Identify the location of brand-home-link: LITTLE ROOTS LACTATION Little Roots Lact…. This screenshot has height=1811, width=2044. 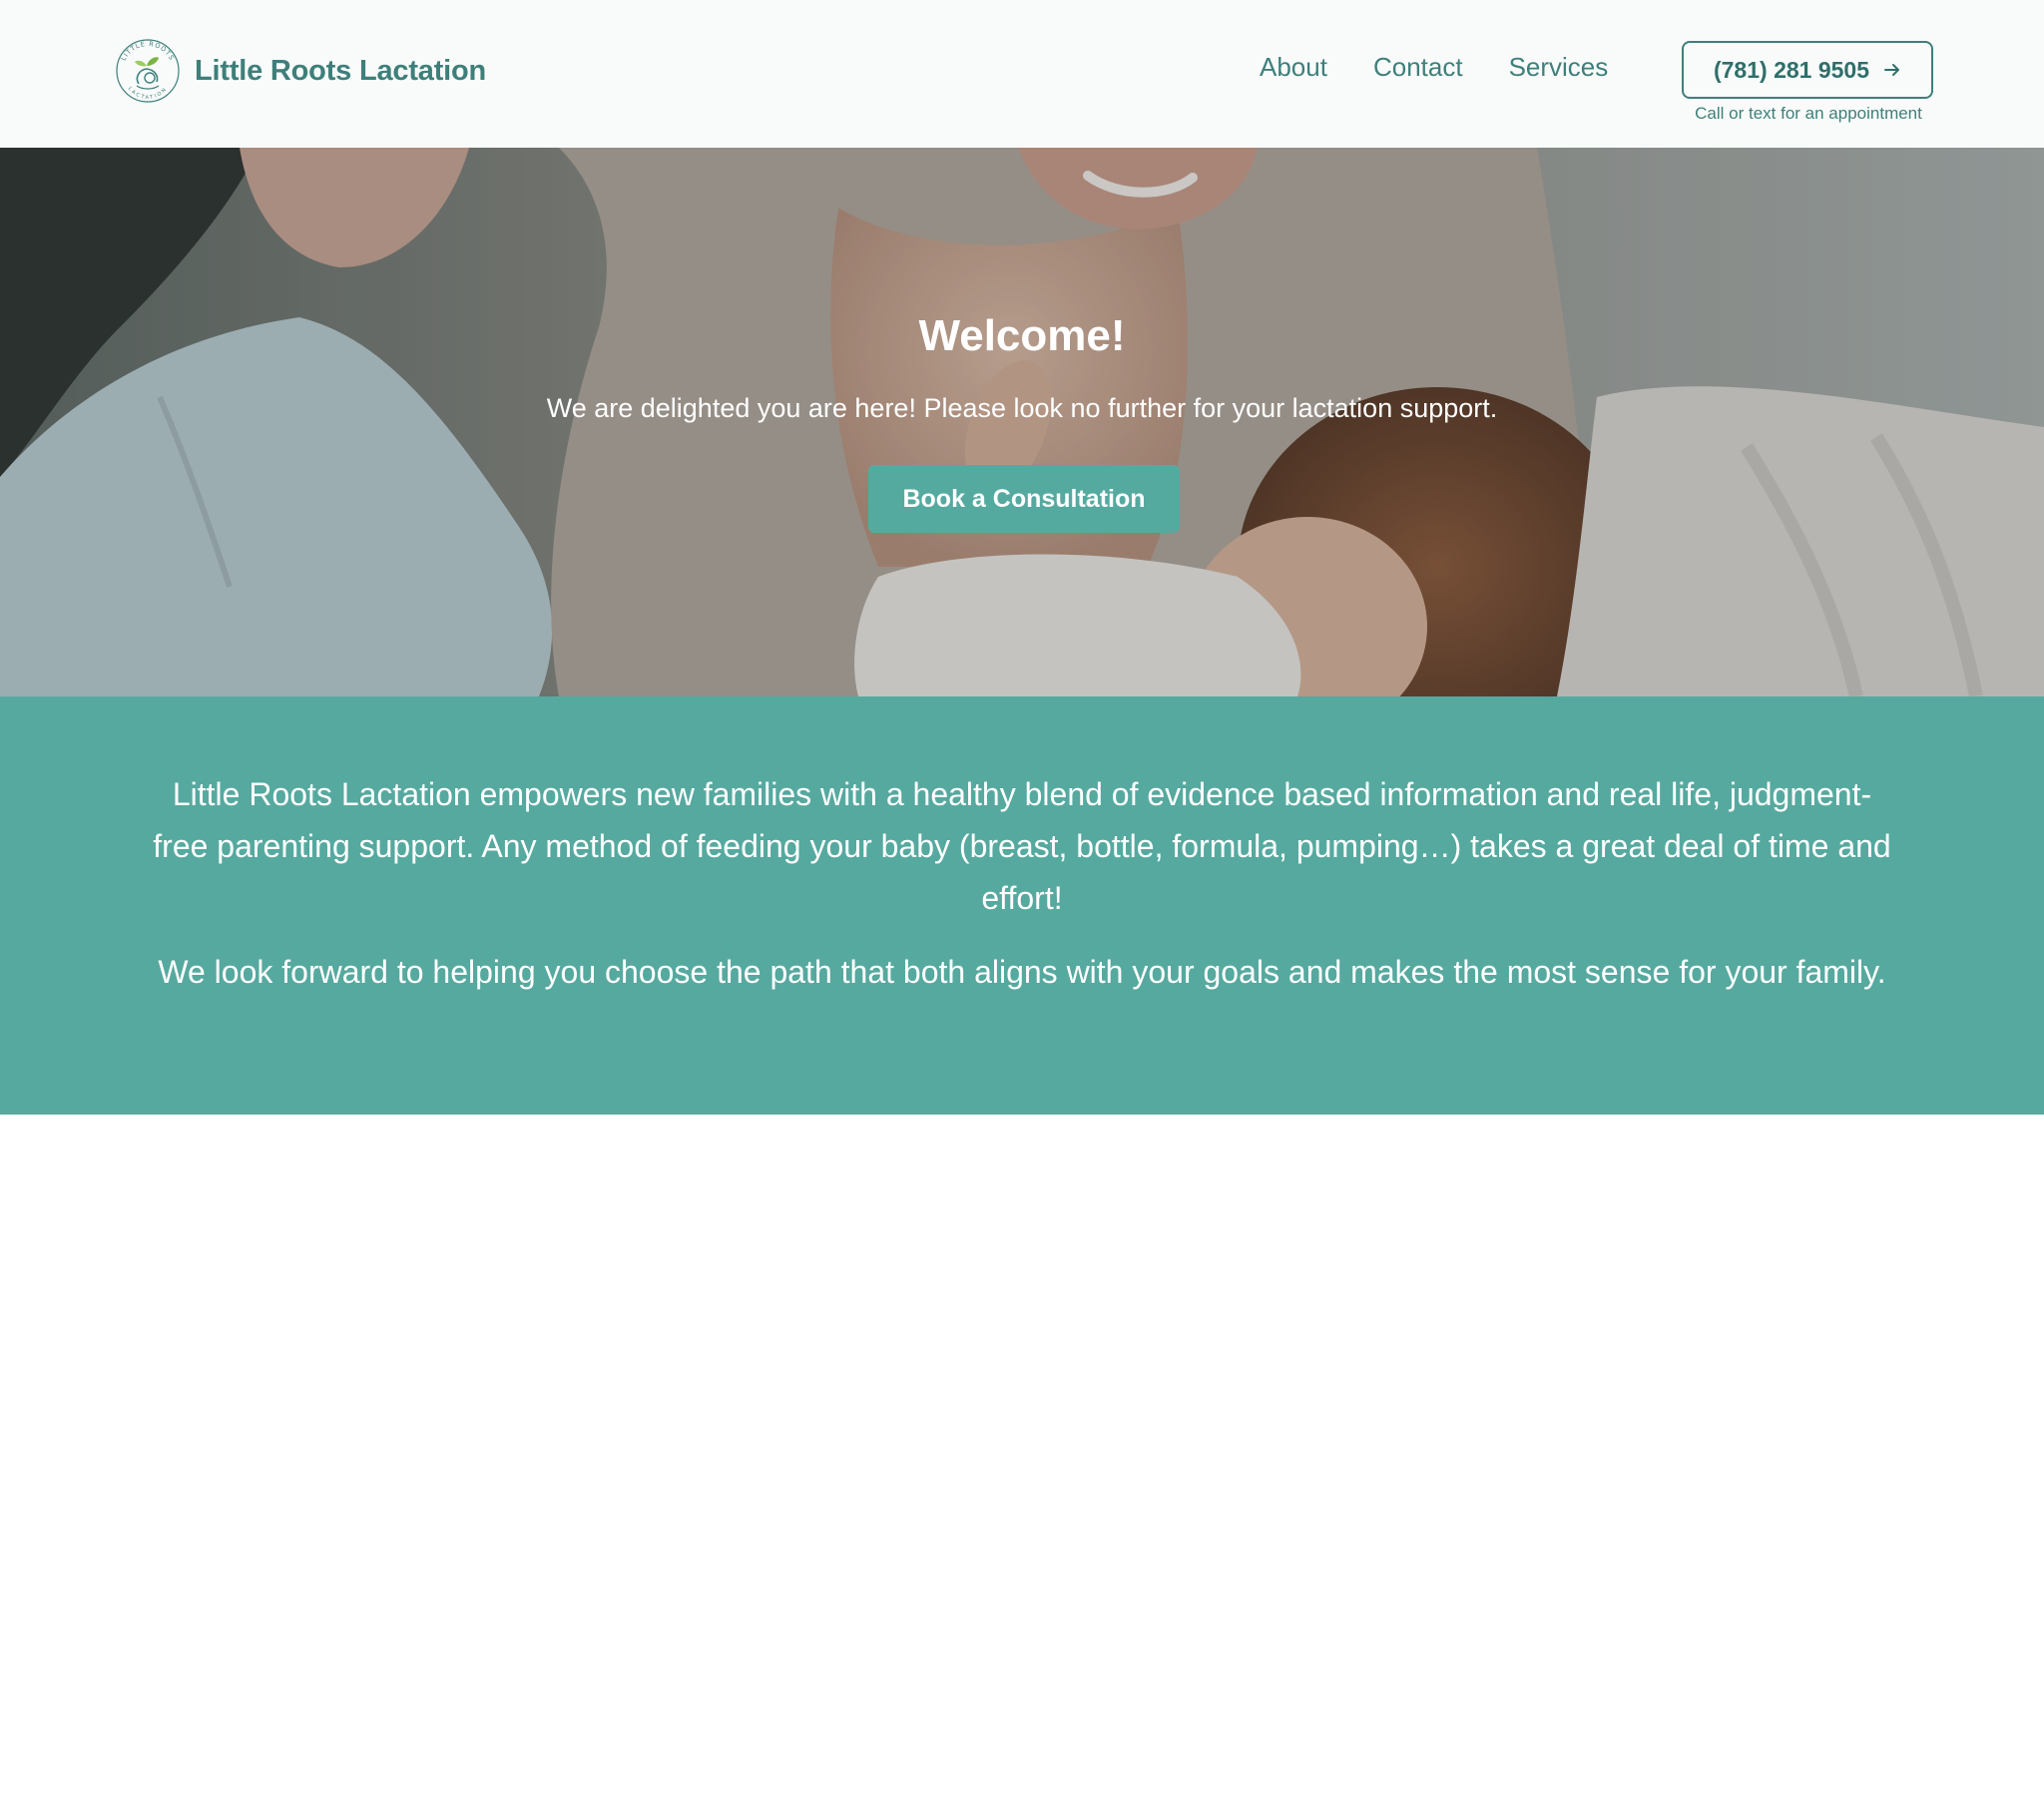
(299, 71).